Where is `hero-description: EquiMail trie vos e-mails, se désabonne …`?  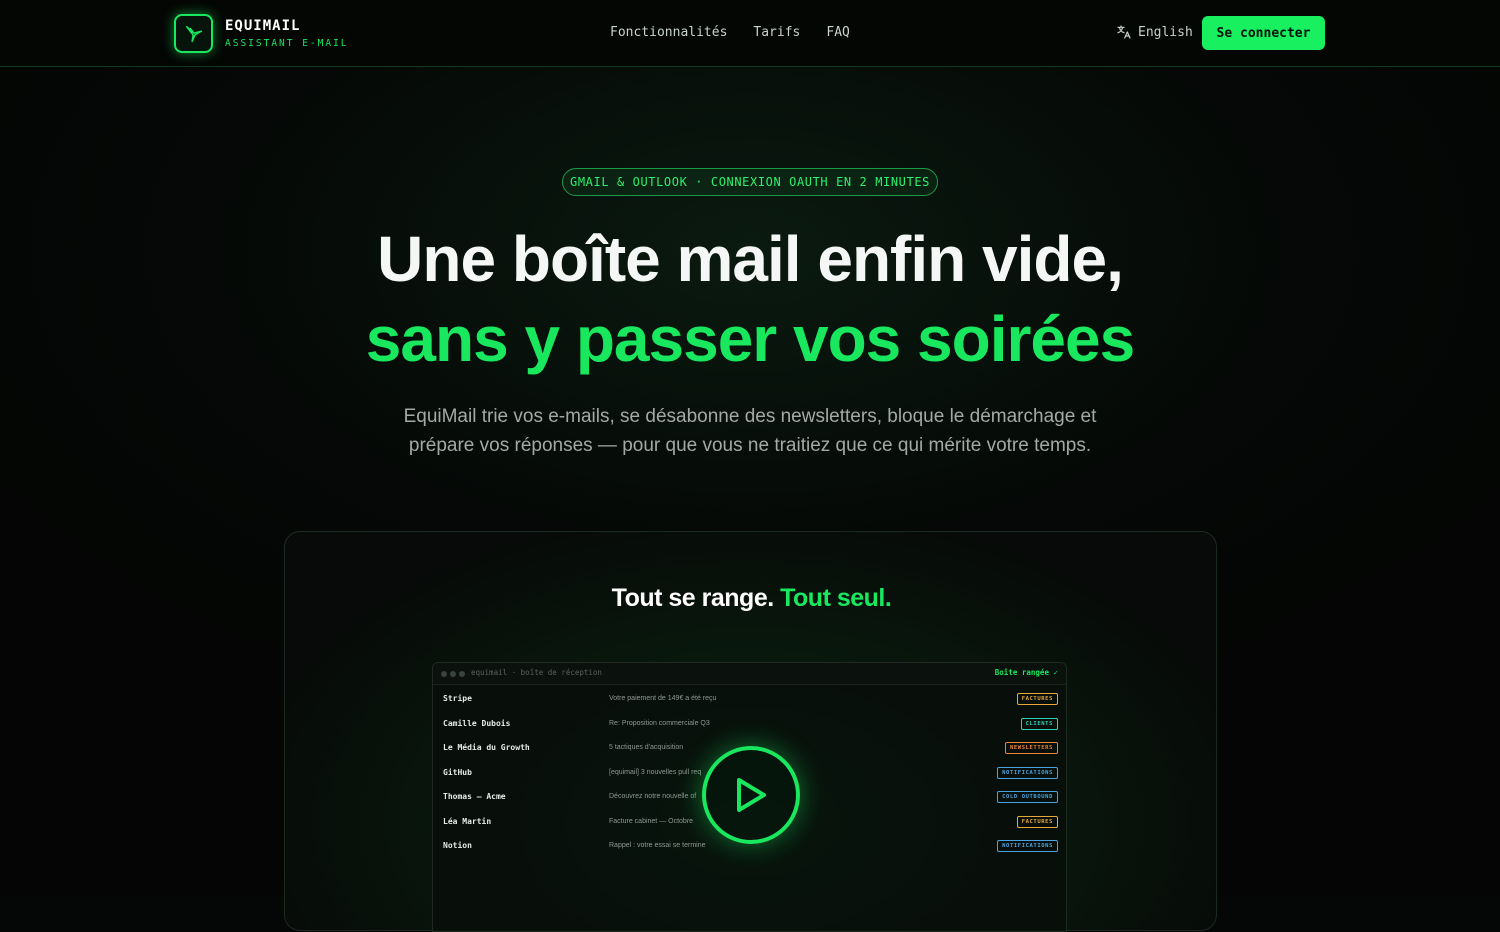
hero-description: EquiMail trie vos e-mails, se désabonne … is located at coordinates (750, 431).